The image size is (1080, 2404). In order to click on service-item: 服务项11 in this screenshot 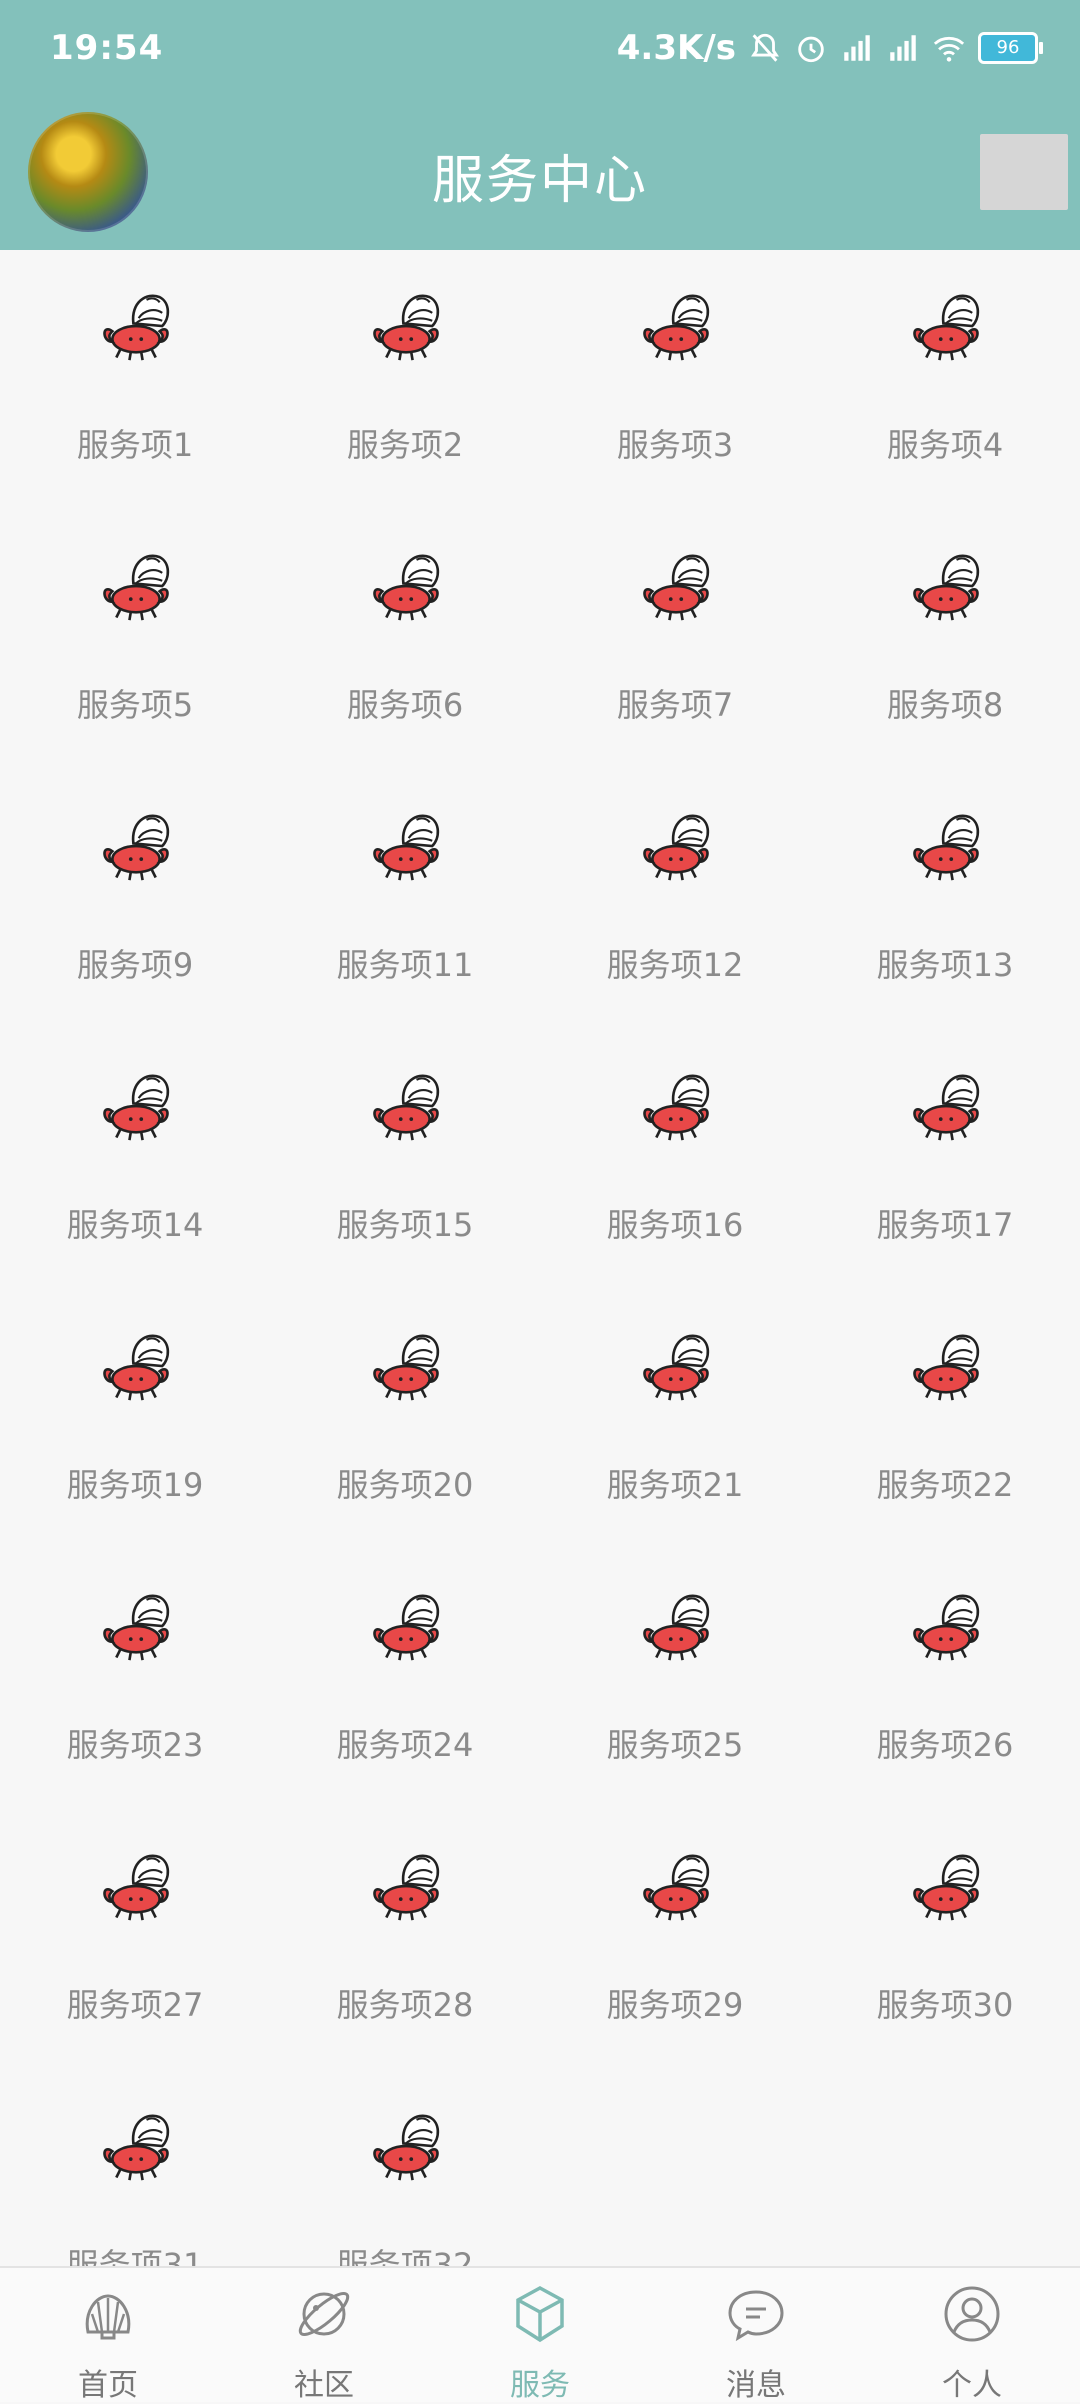, I will do `click(405, 900)`.